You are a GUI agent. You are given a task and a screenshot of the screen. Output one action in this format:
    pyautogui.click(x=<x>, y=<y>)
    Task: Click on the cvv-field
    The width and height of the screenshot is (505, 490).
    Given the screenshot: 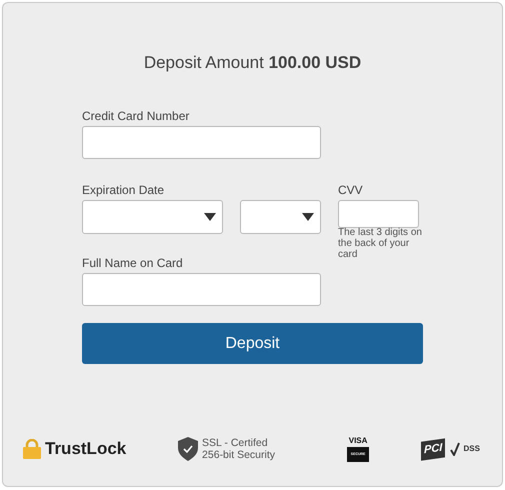 What is the action you would take?
    pyautogui.click(x=378, y=214)
    